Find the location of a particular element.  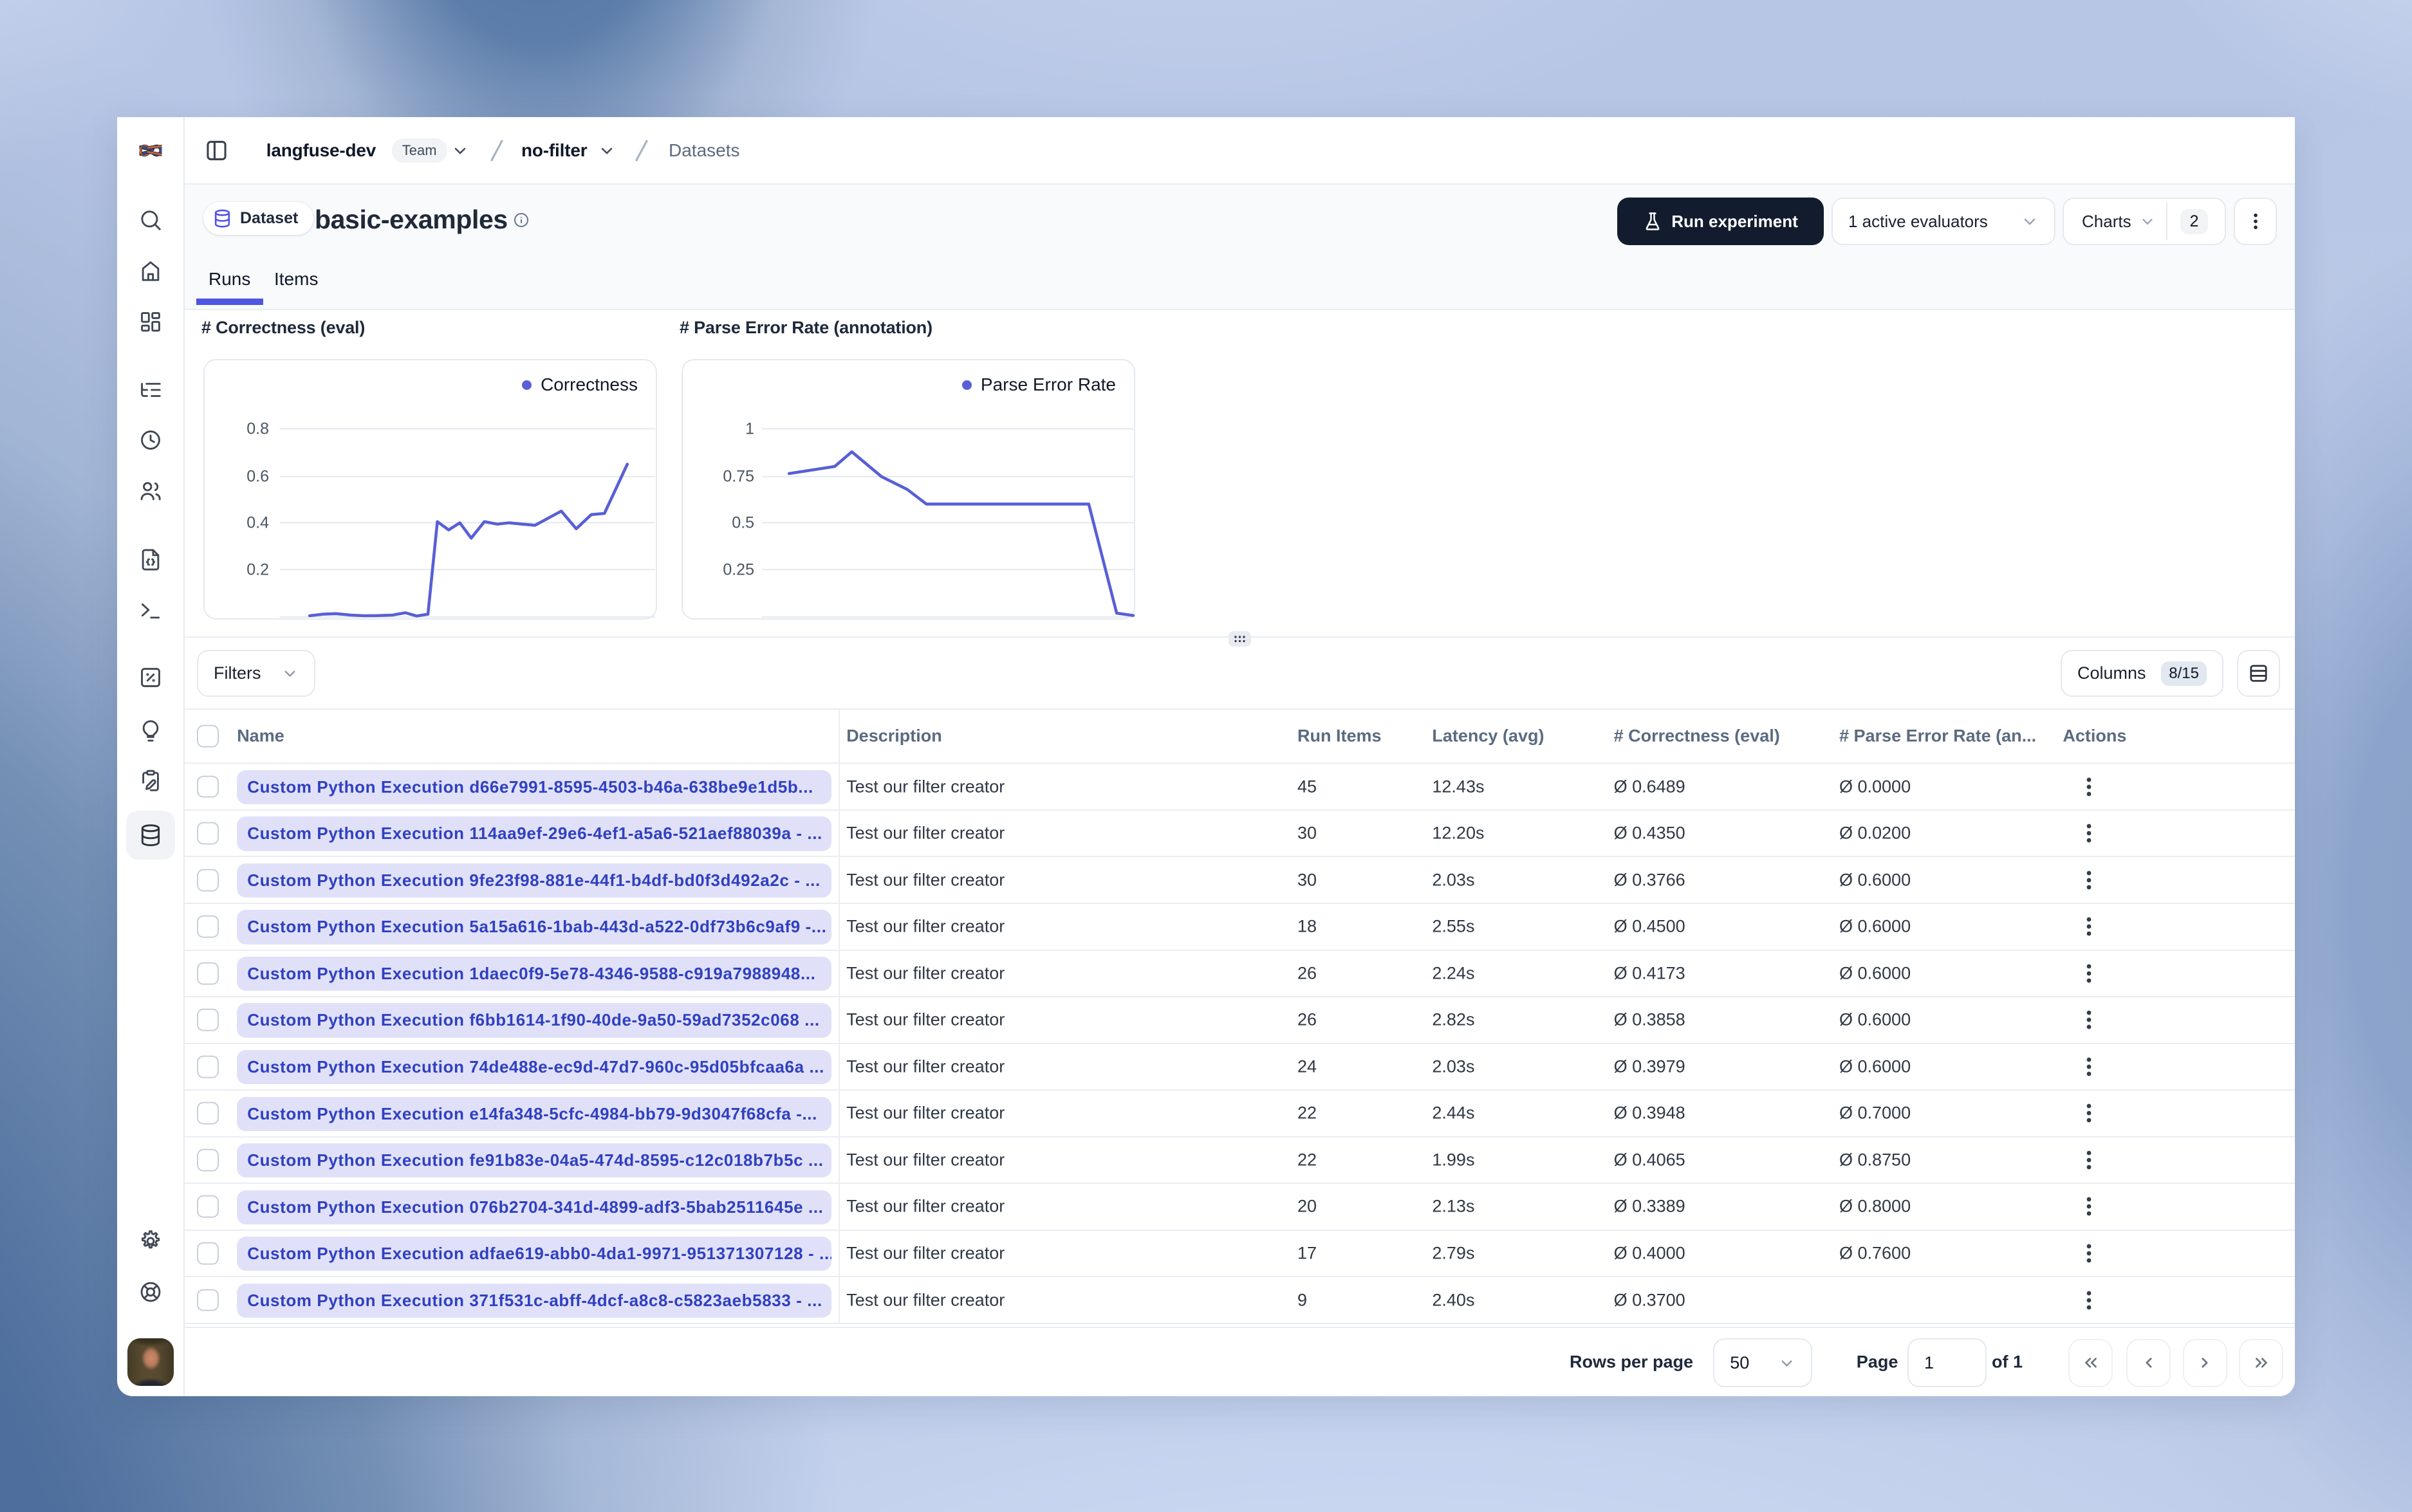

svg-text: 0.8 is located at coordinates (257, 428).